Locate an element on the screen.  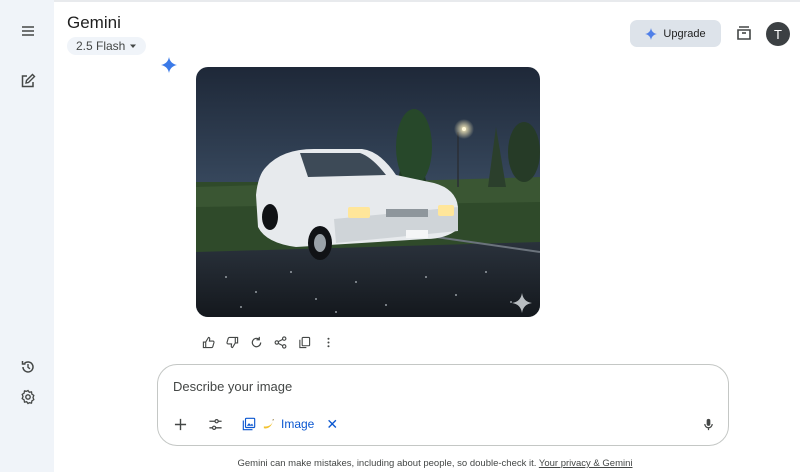
copy-icon is located at coordinates (304, 342).